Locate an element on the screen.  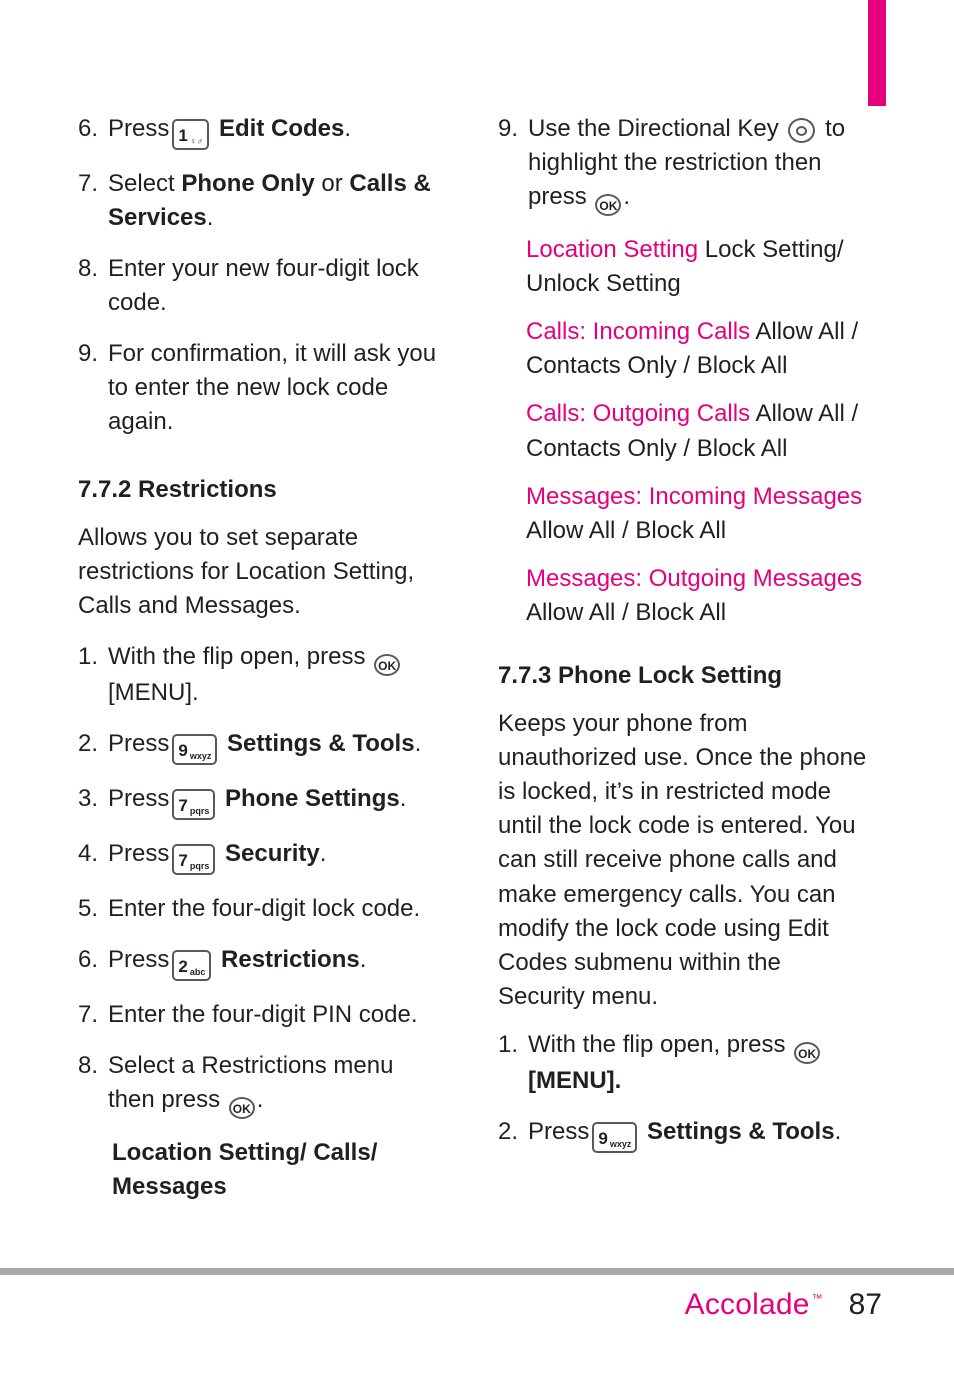
option-key: Messages: Incoming Messages is located at coordinates (694, 496).